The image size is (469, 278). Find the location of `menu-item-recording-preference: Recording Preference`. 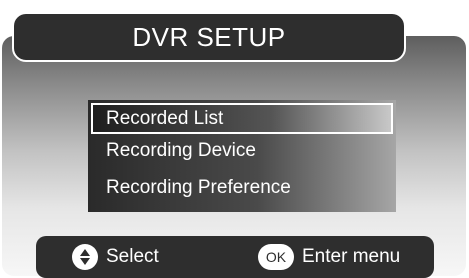

menu-item-recording-preference: Recording Preference is located at coordinates (198, 188).